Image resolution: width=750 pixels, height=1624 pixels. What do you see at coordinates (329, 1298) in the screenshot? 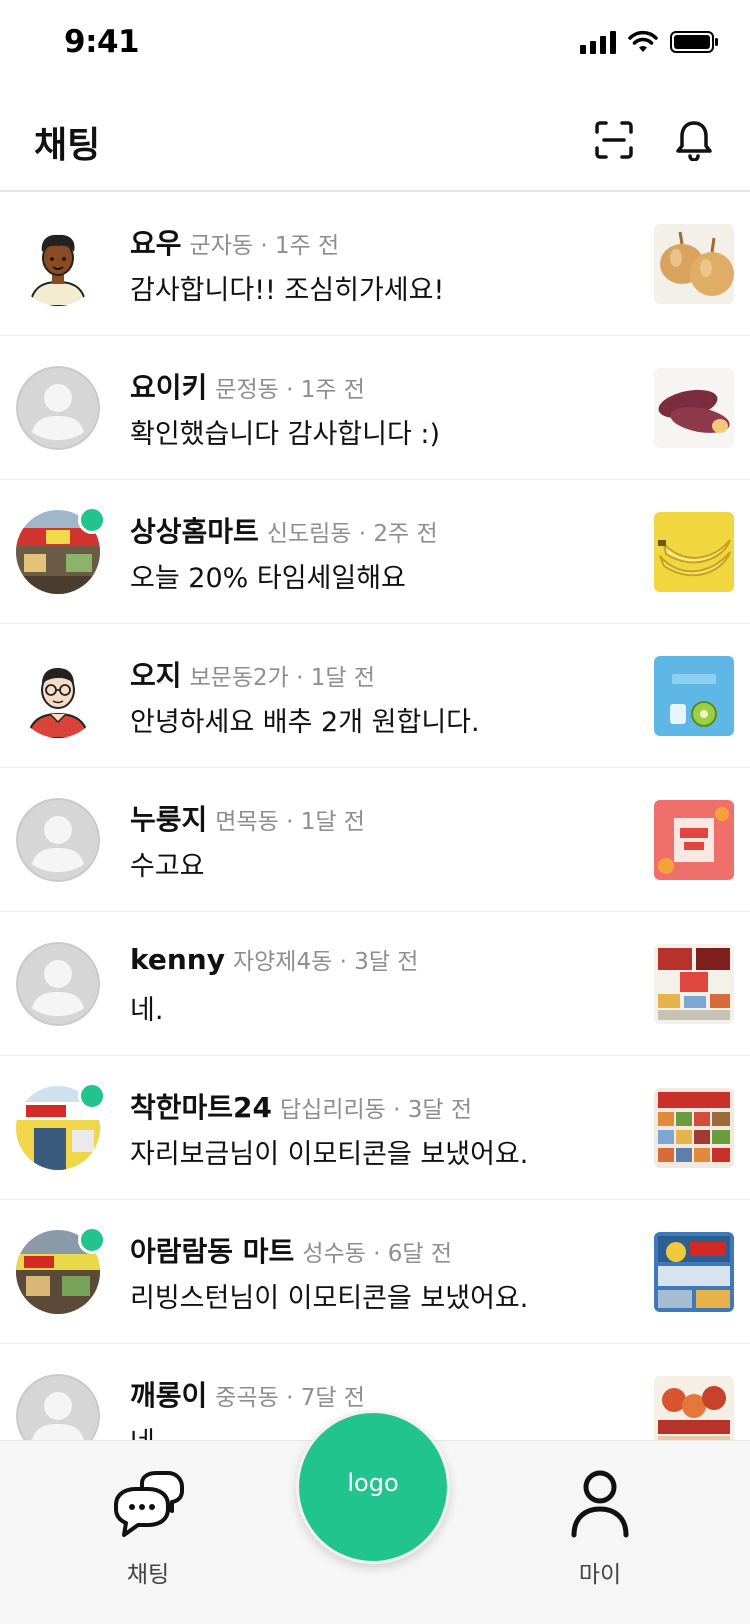
I see `chat-last-message: 리빙스턴님이 이모티콘을 보냈어요.` at bounding box center [329, 1298].